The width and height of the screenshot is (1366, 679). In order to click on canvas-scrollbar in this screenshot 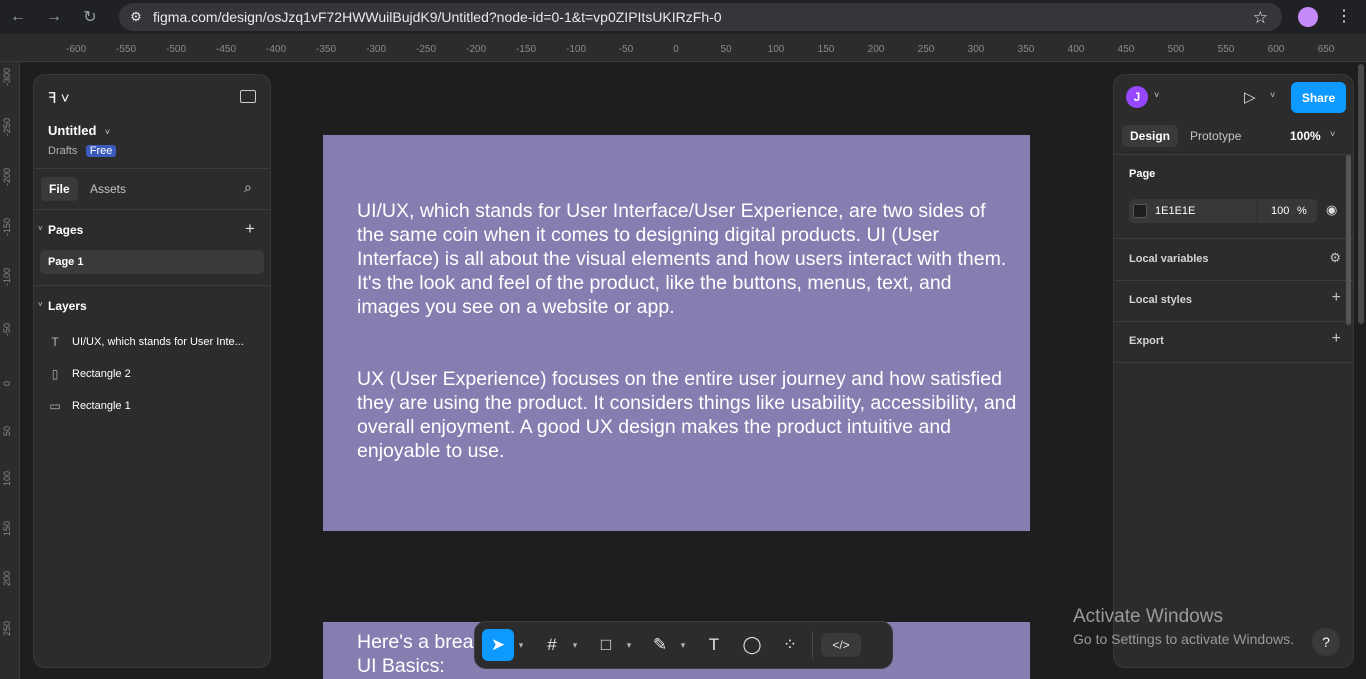, I will do `click(1361, 194)`.